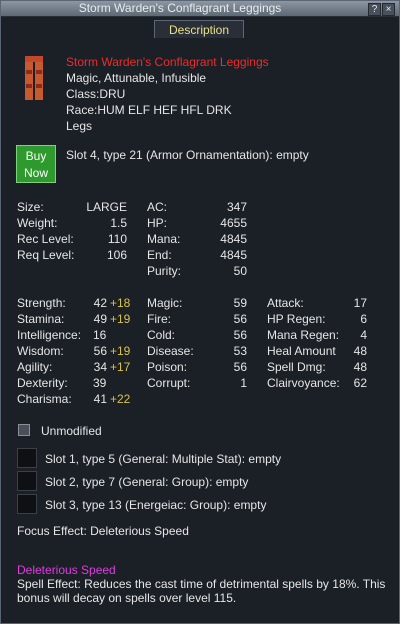 The height and width of the screenshot is (624, 400). Describe the element at coordinates (161, 335) in the screenshot. I see `cold-resist-label: Cold:` at that location.